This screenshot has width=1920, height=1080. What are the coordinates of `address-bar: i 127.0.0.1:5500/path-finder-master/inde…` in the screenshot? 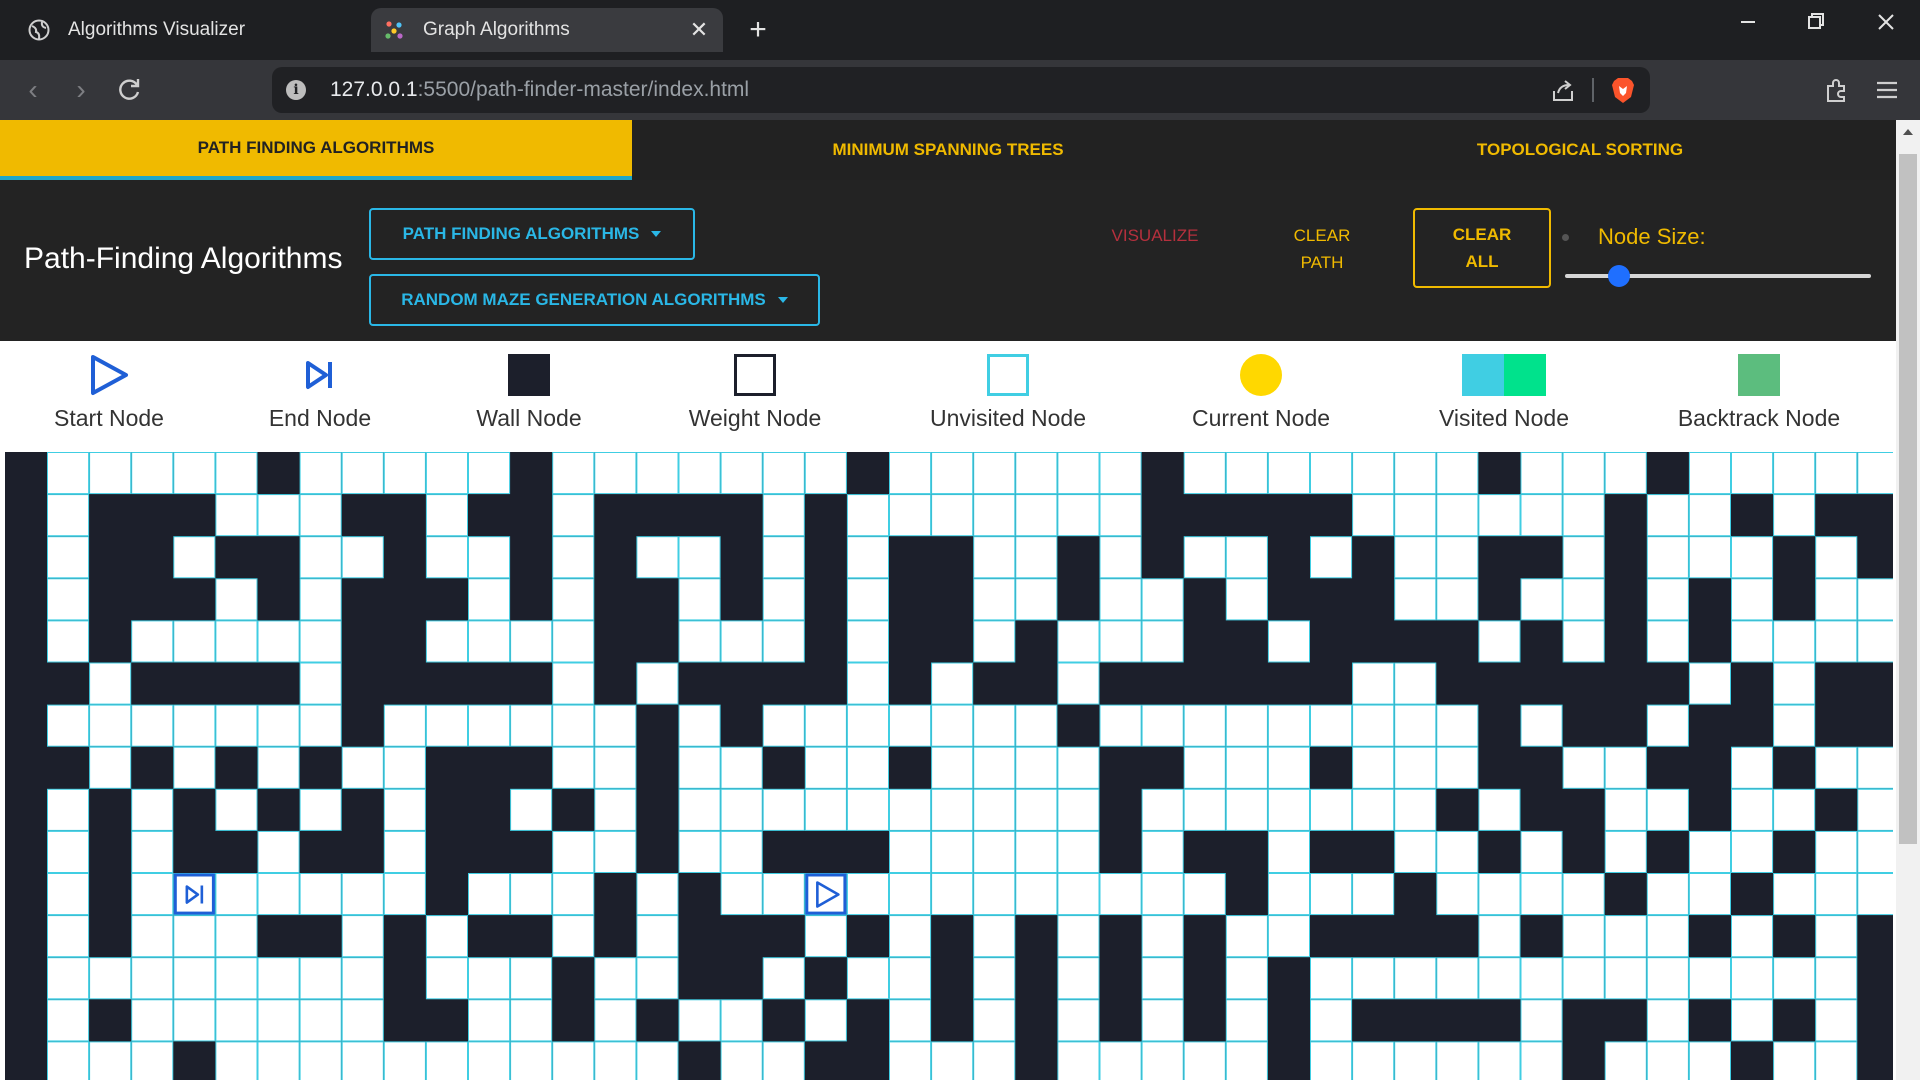 It's located at (961, 90).